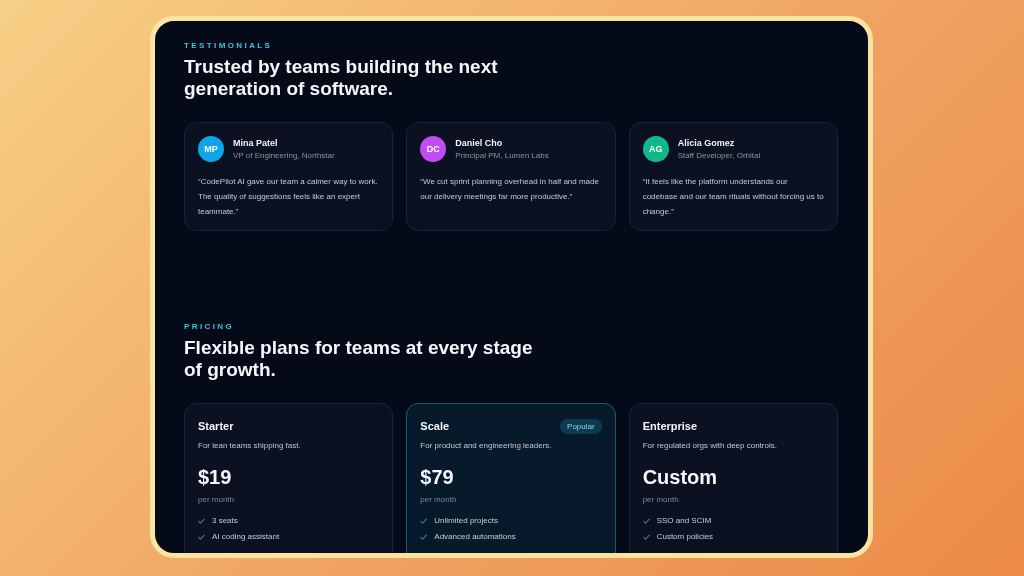 The width and height of the screenshot is (1024, 576). Describe the element at coordinates (225, 520) in the screenshot. I see `feature-text: 3 seats` at that location.